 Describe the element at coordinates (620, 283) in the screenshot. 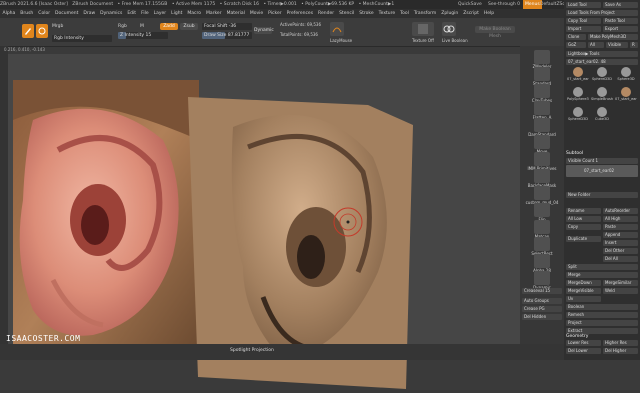

I see `subtool-op-button-15: MergeSimilar` at that location.